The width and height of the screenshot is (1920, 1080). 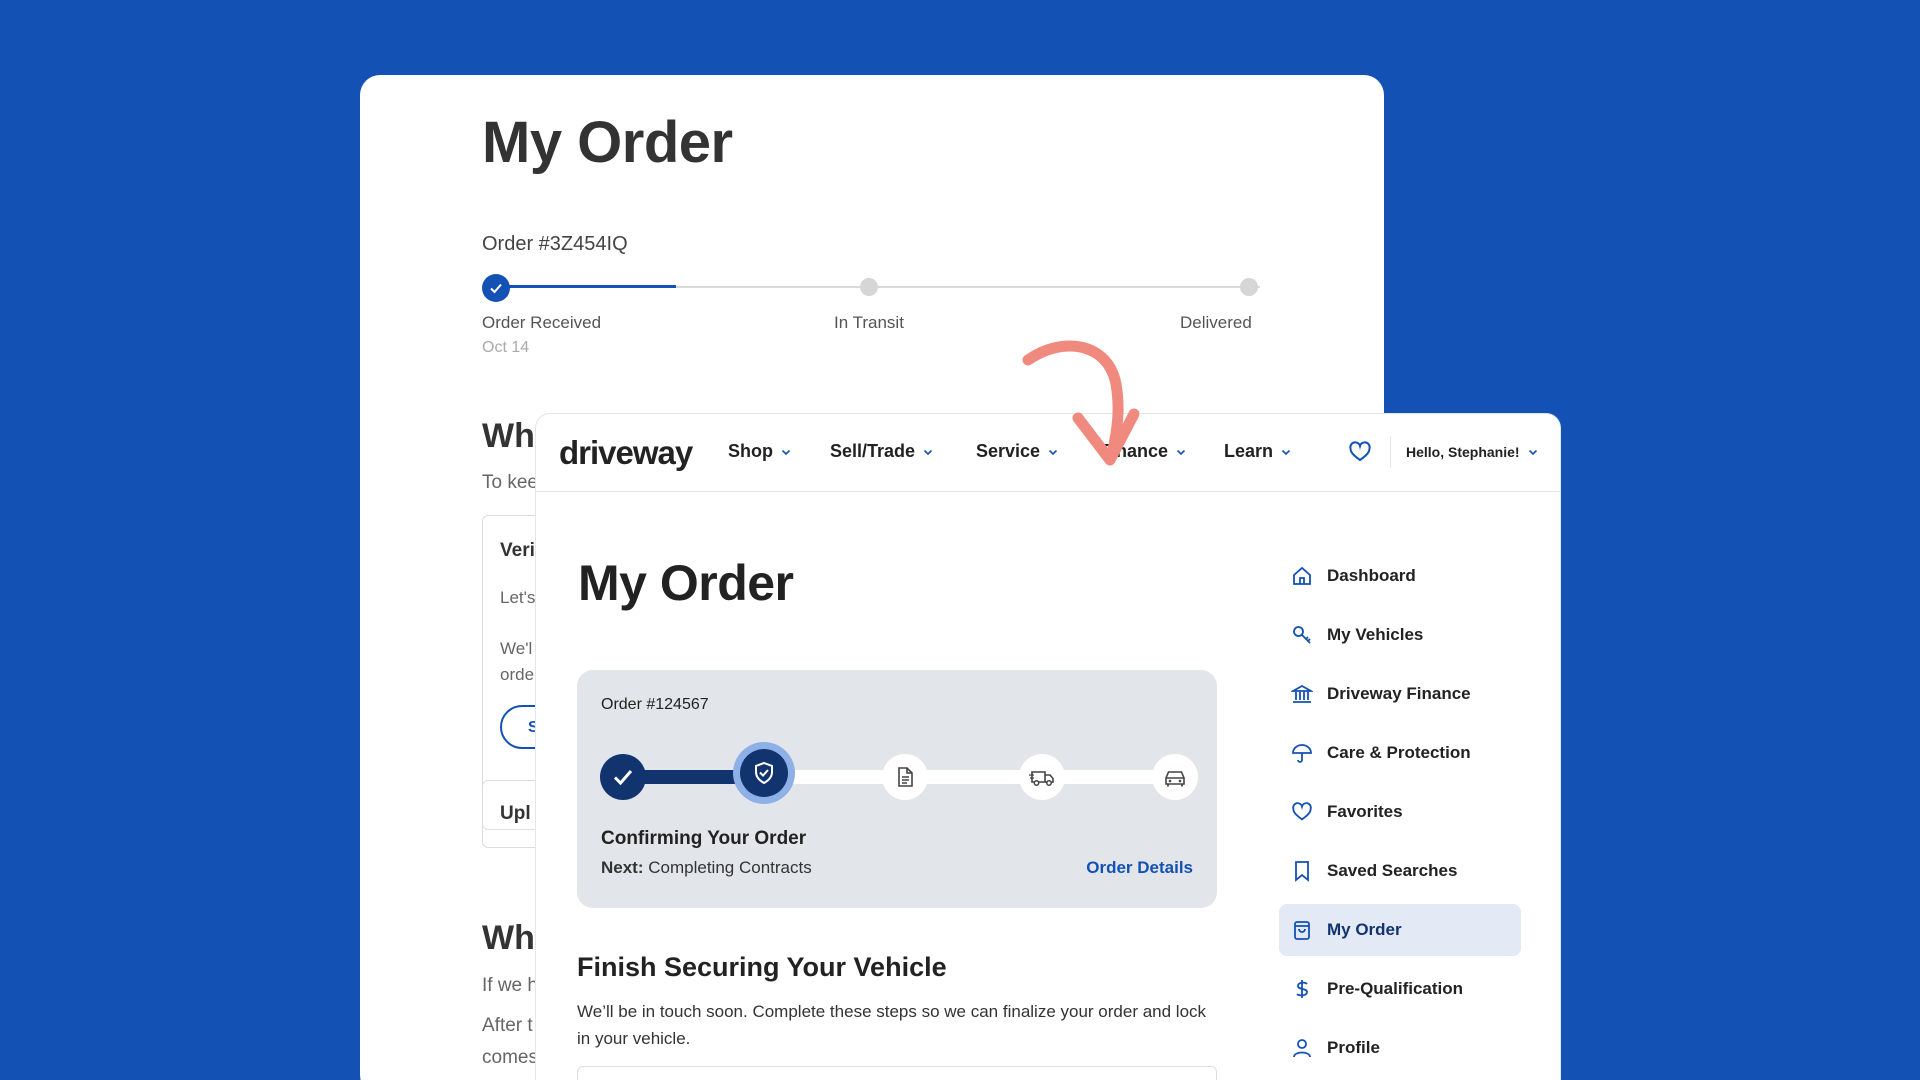 I want to click on next-label: Next:, so click(x=622, y=867).